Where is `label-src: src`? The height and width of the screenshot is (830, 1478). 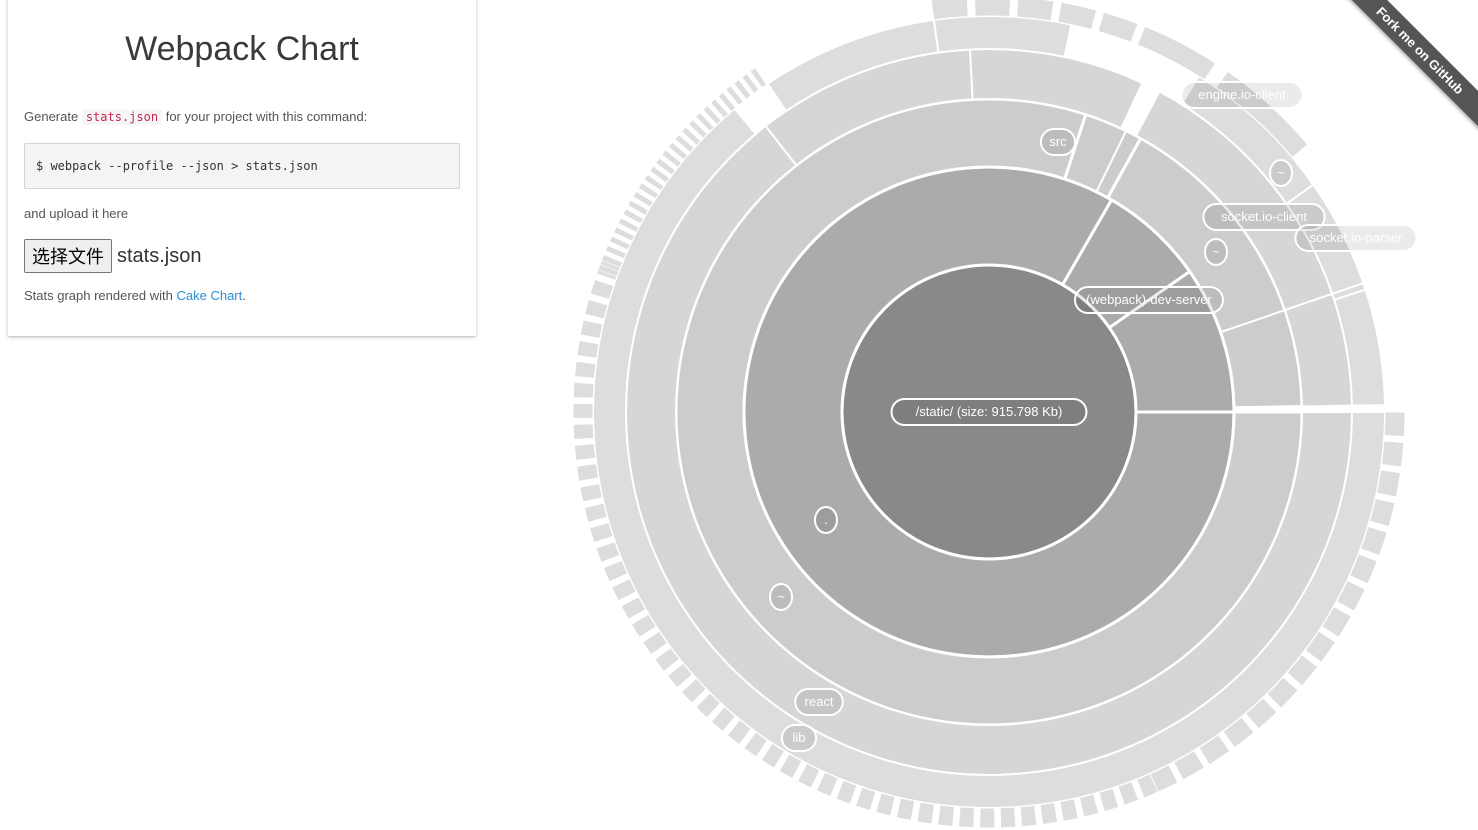 label-src: src is located at coordinates (1058, 142).